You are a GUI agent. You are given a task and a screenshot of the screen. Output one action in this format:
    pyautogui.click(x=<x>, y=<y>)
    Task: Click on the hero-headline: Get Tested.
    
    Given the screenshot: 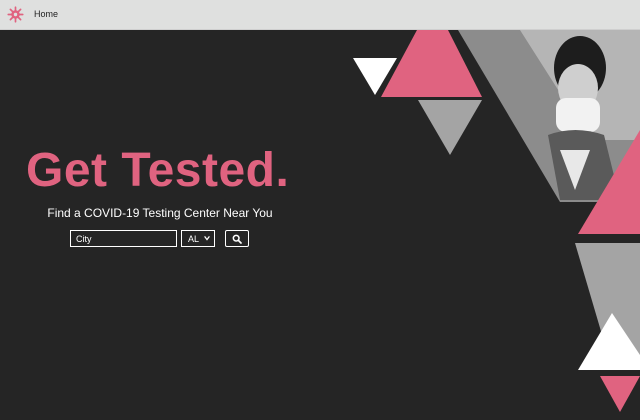 What is the action you would take?
    pyautogui.click(x=158, y=170)
    